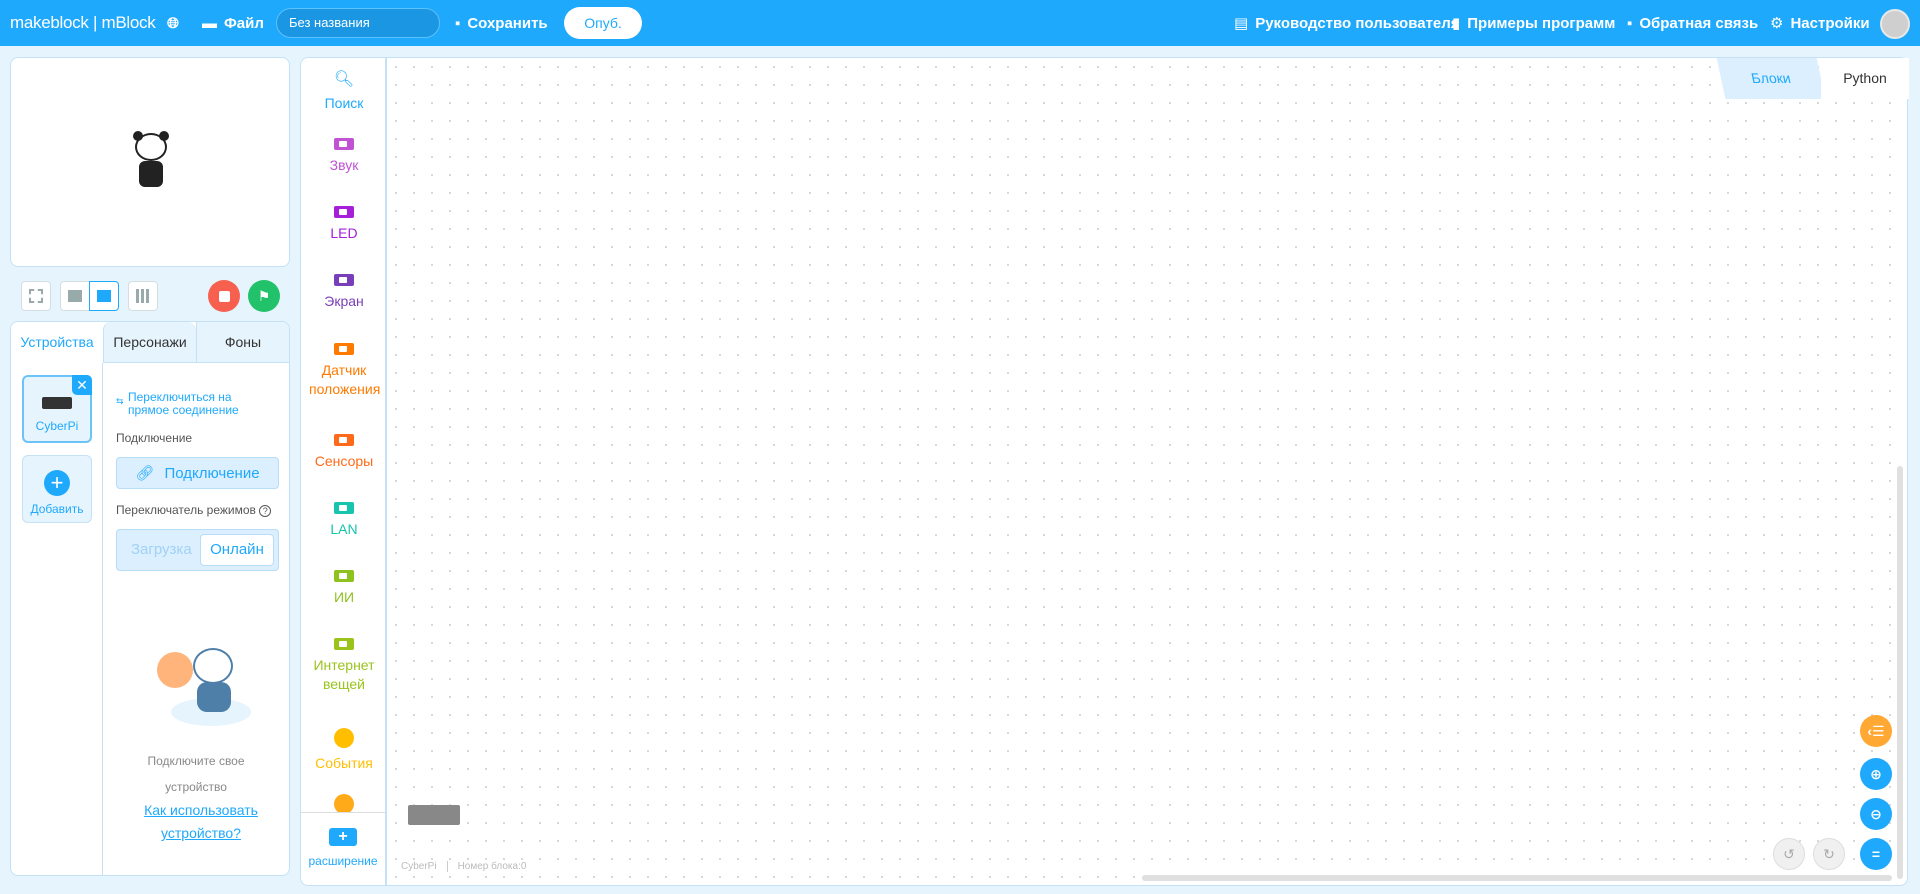 This screenshot has width=1920, height=894. I want to click on category-label: Сенсоры, so click(344, 461).